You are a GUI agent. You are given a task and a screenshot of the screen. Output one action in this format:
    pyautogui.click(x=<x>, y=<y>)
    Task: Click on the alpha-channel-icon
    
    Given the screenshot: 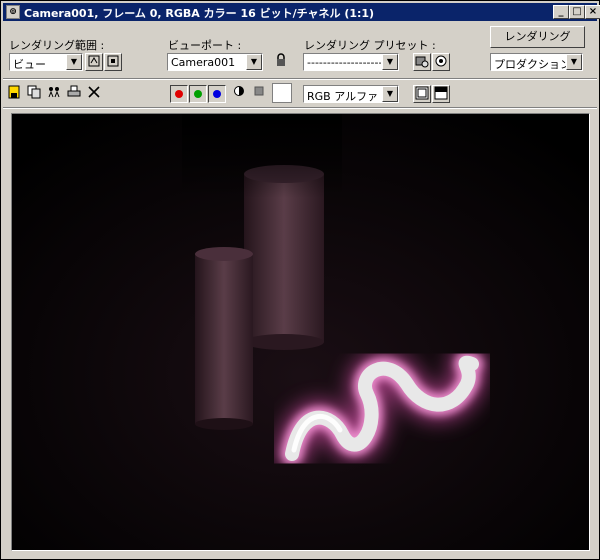 What is the action you would take?
    pyautogui.click(x=239, y=93)
    